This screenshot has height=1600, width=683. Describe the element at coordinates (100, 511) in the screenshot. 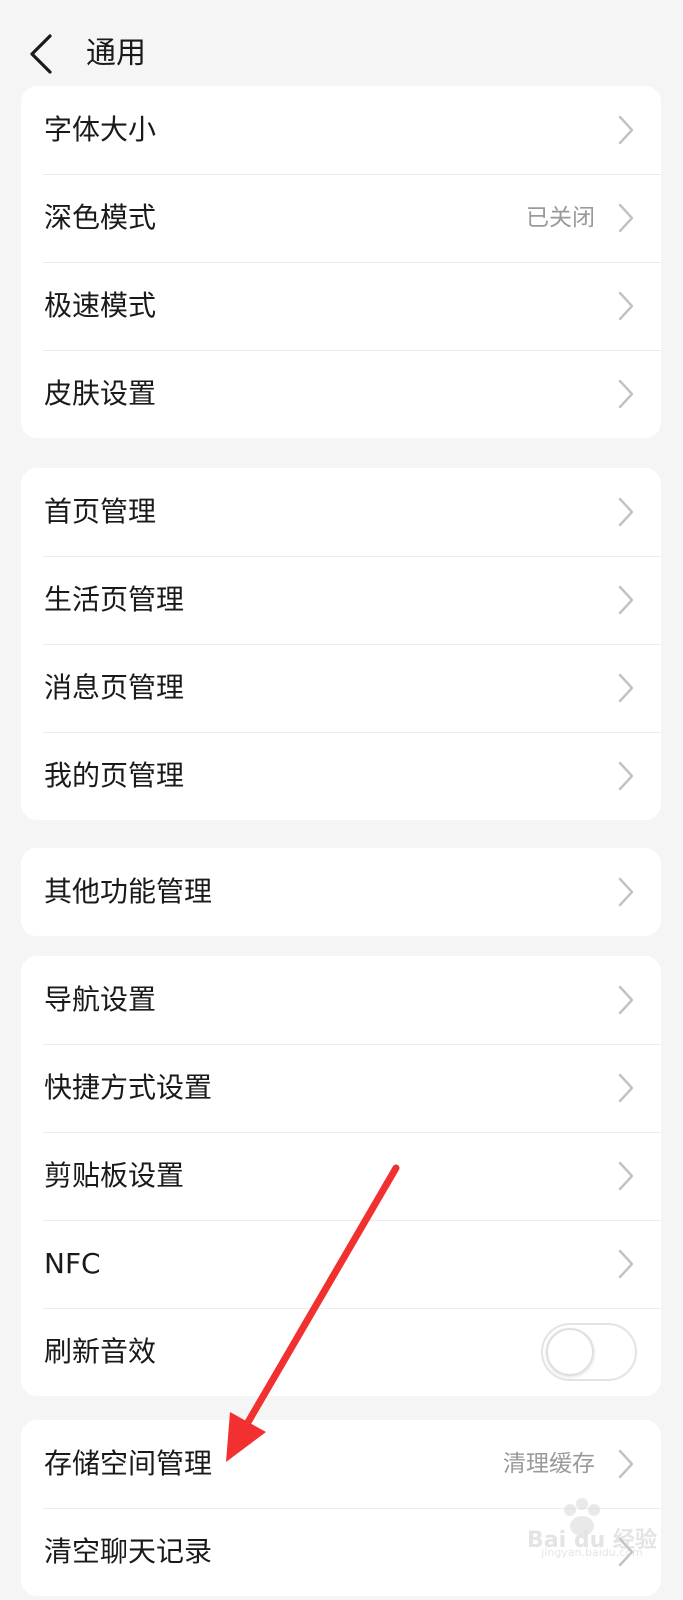

I see `row-label: 首页管理` at that location.